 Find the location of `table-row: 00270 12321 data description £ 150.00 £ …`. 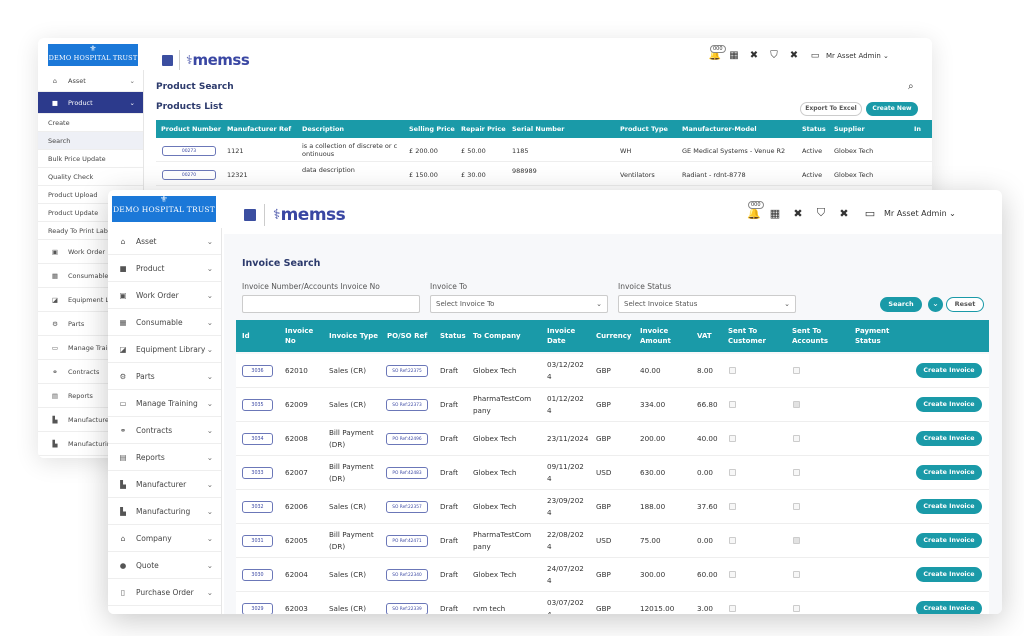

table-row: 00270 12321 data description £ 150.00 £ … is located at coordinates (544, 175).